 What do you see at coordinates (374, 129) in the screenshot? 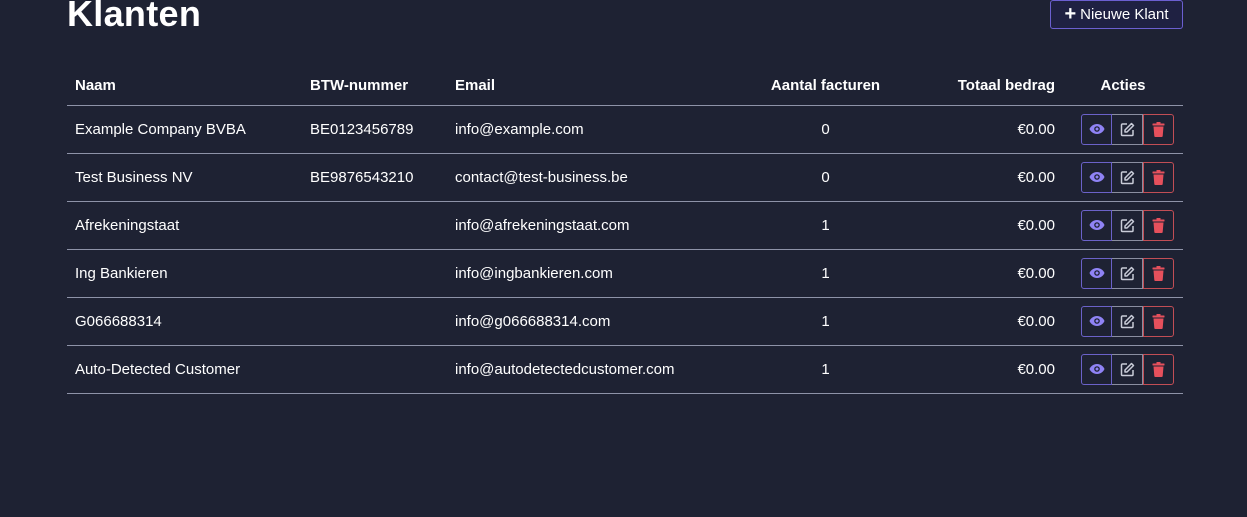
I see `customer-vat: BE0123456789` at bounding box center [374, 129].